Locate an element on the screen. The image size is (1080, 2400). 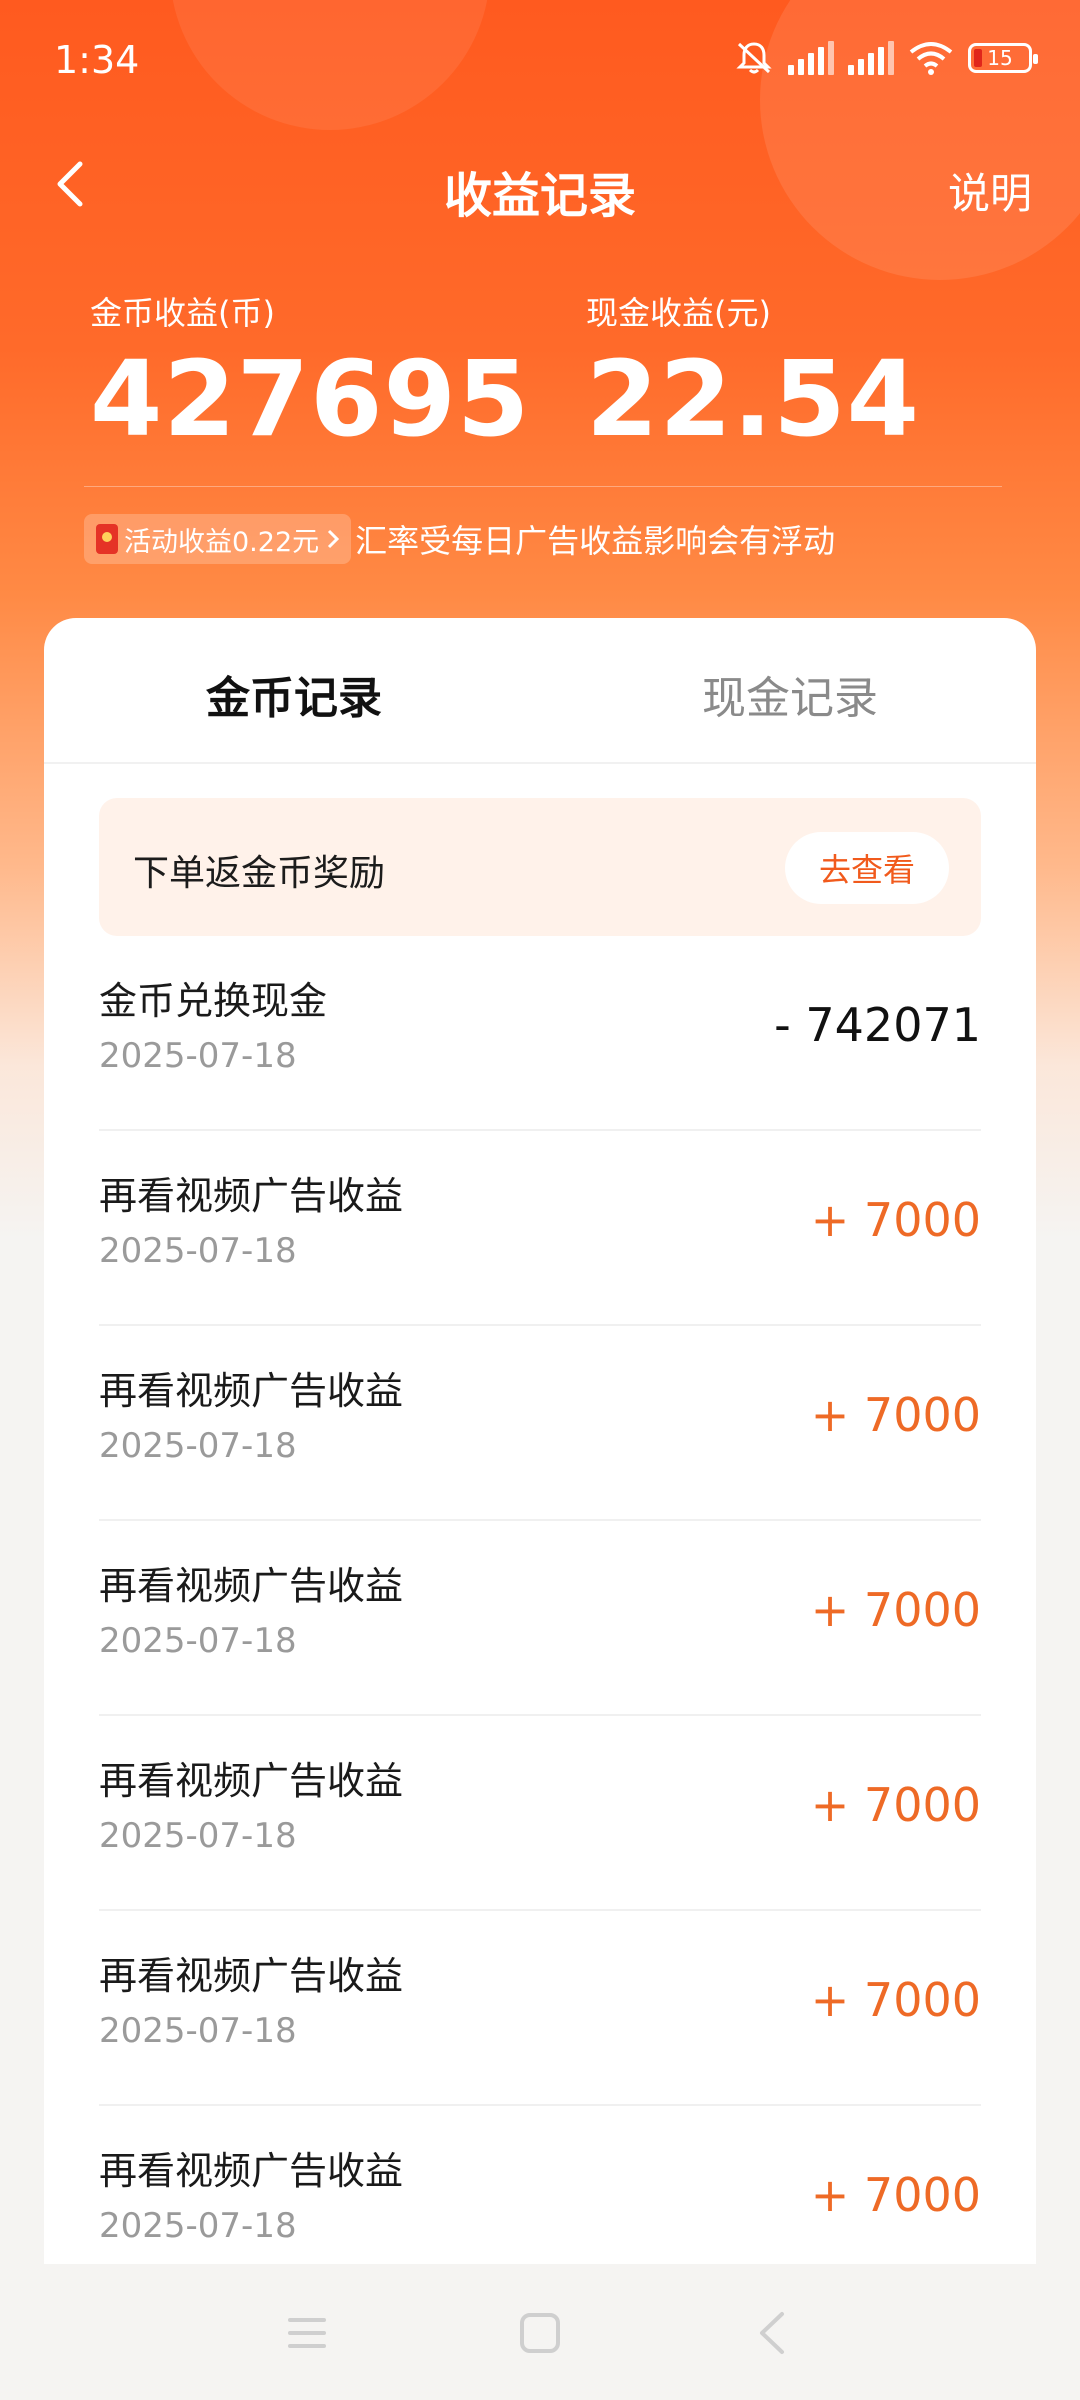
cash-value: 22.54 is located at coordinates (753, 399).